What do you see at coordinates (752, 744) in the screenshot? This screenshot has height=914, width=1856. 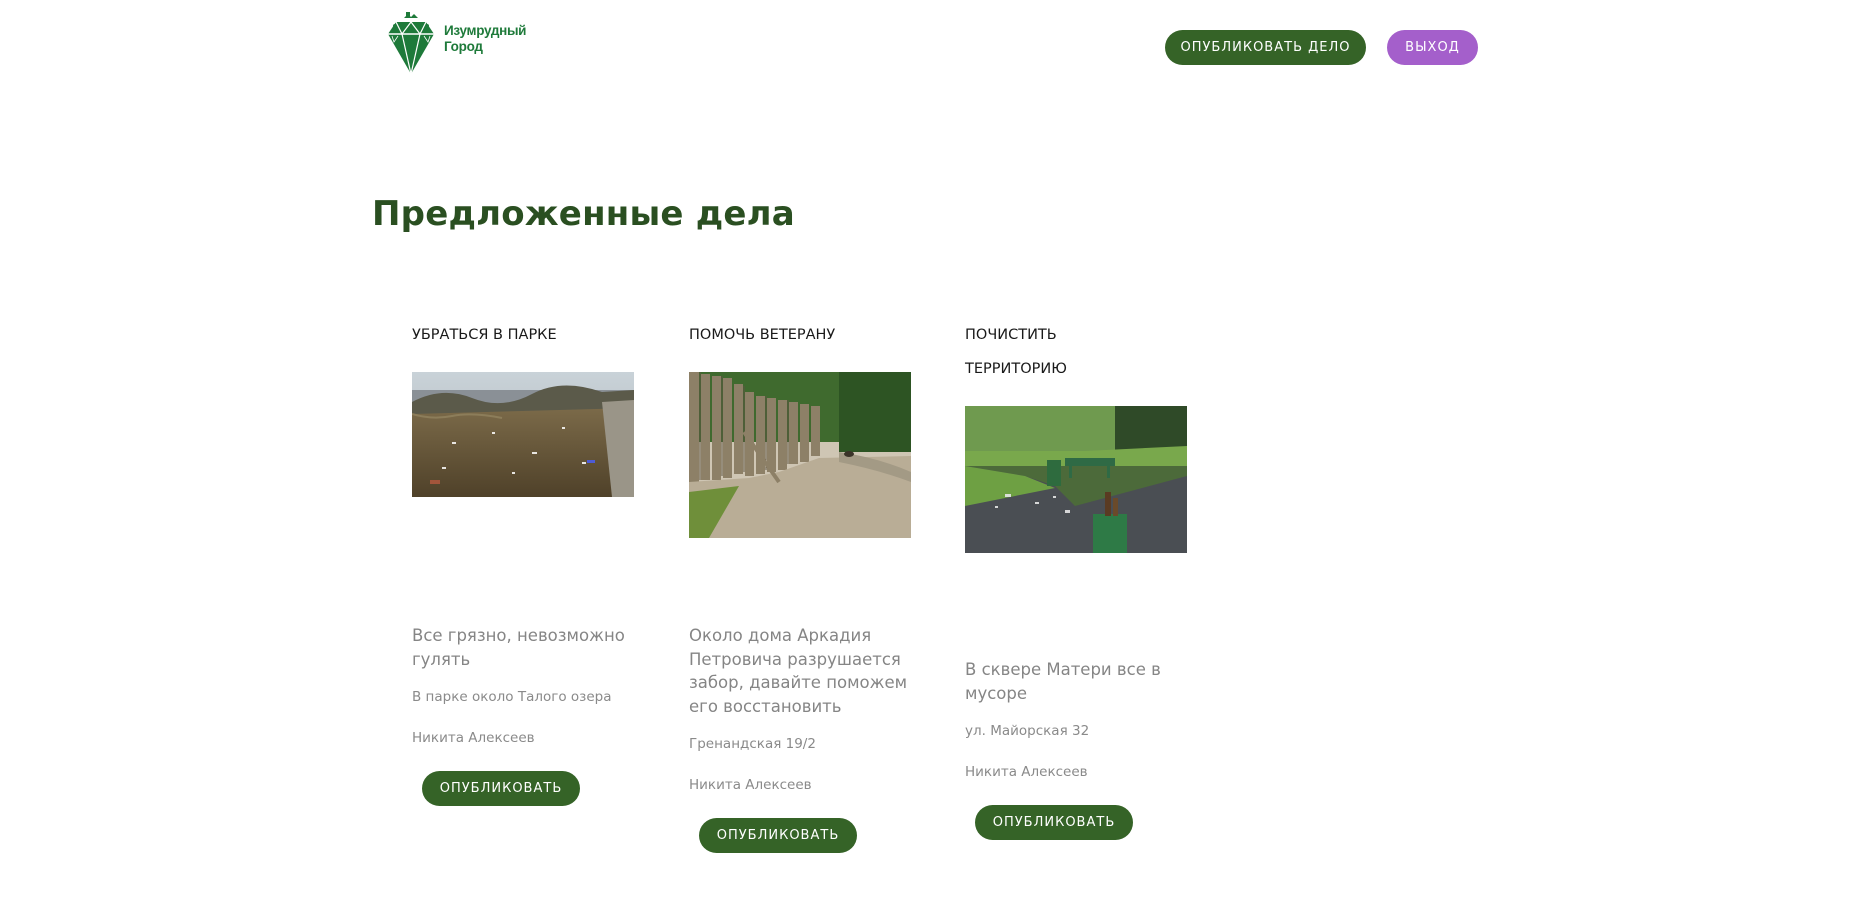 I see `case-card-address: Гренандская 19/2` at bounding box center [752, 744].